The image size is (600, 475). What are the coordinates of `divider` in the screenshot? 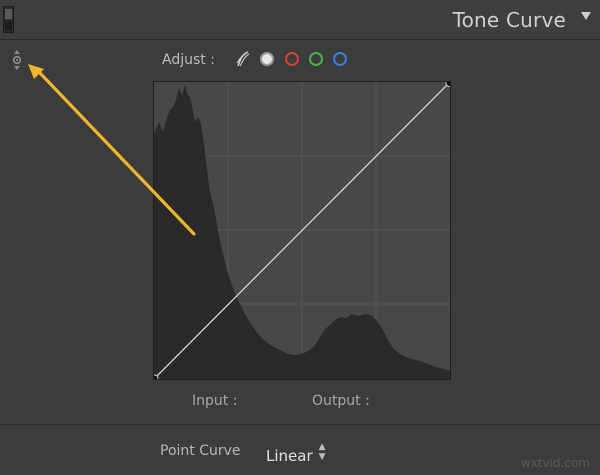 It's located at (300, 424).